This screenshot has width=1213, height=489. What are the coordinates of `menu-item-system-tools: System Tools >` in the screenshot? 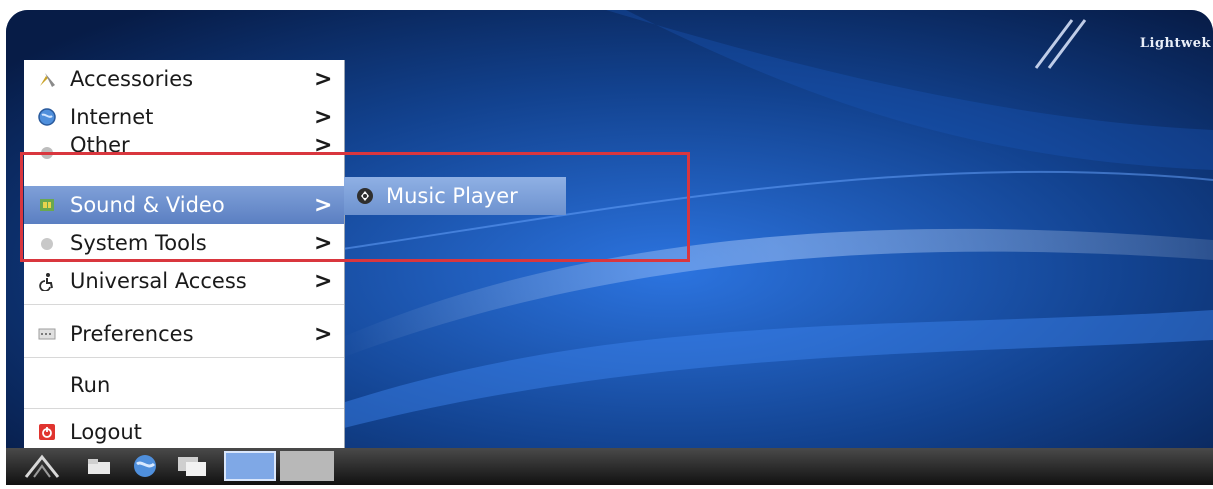 It's located at (184, 243).